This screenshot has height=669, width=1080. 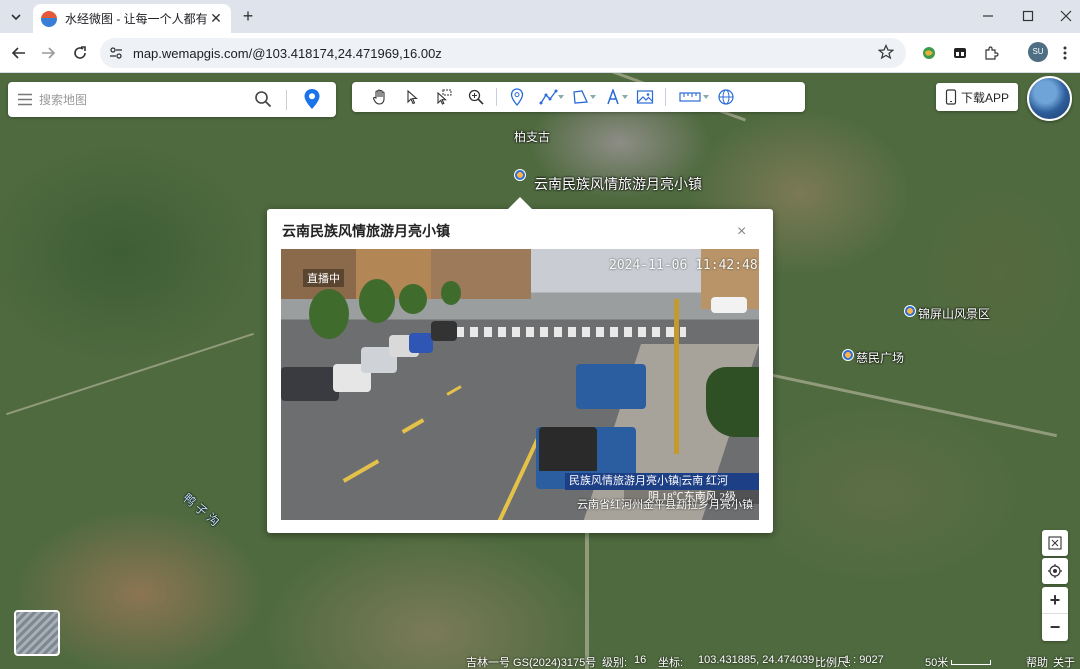 I want to click on extension-globe-icon, so click(x=929, y=53).